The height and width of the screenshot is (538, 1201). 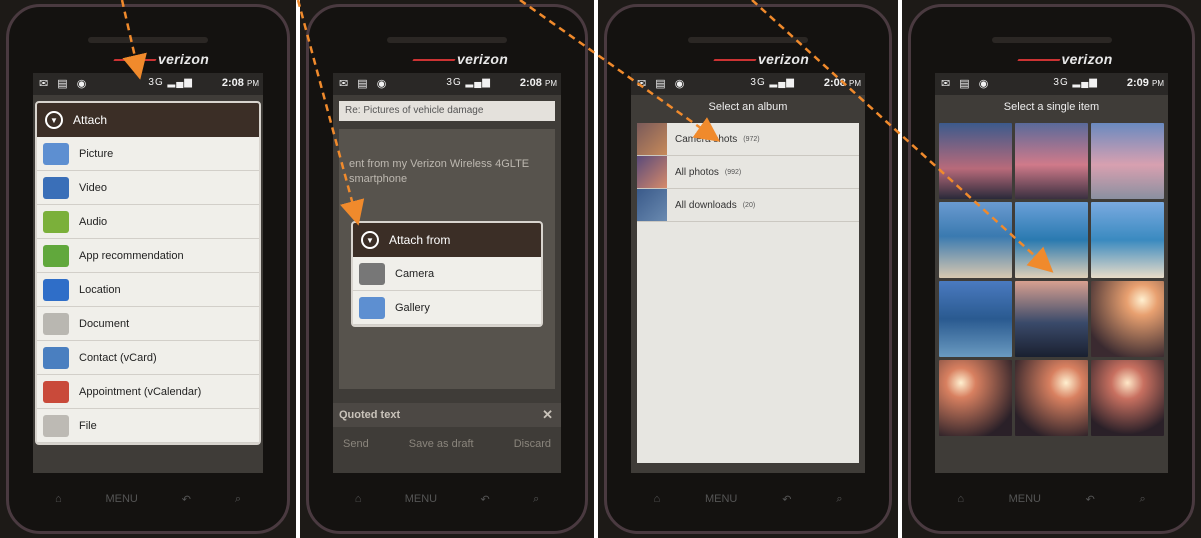 What do you see at coordinates (56, 391) in the screenshot?
I see `calendar-icon` at bounding box center [56, 391].